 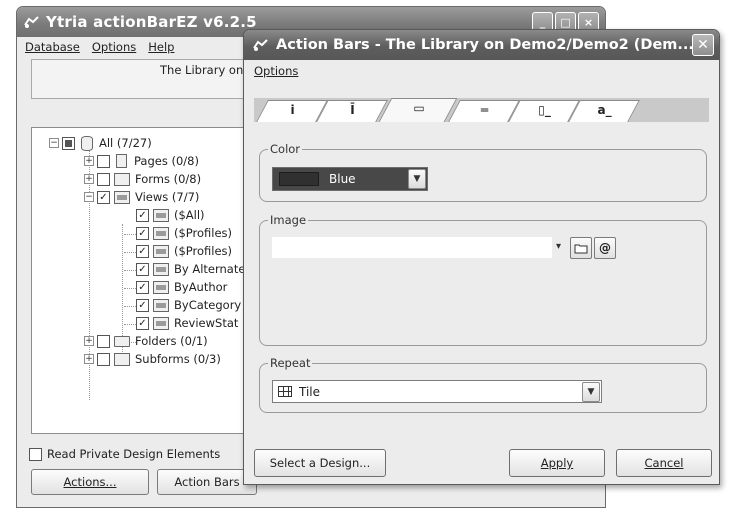 What do you see at coordinates (122, 359) in the screenshot?
I see `subform-icon` at bounding box center [122, 359].